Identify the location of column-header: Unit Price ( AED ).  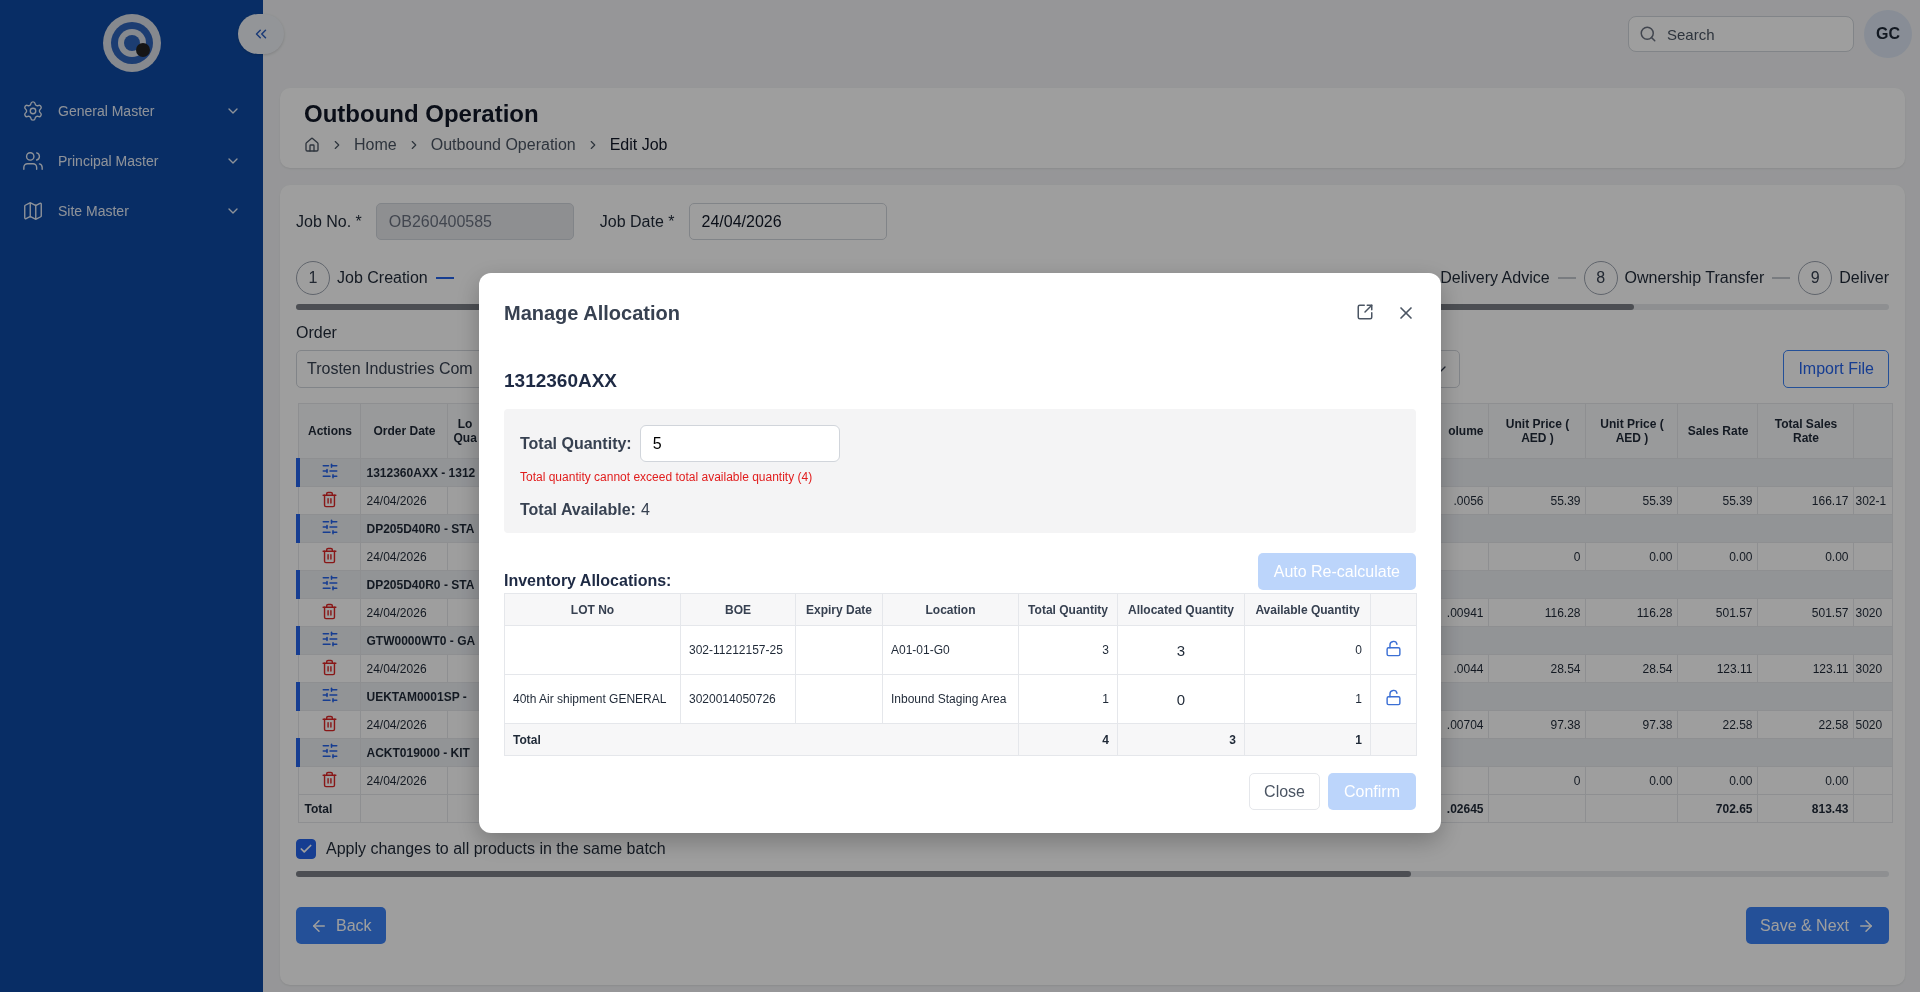
(1631, 431).